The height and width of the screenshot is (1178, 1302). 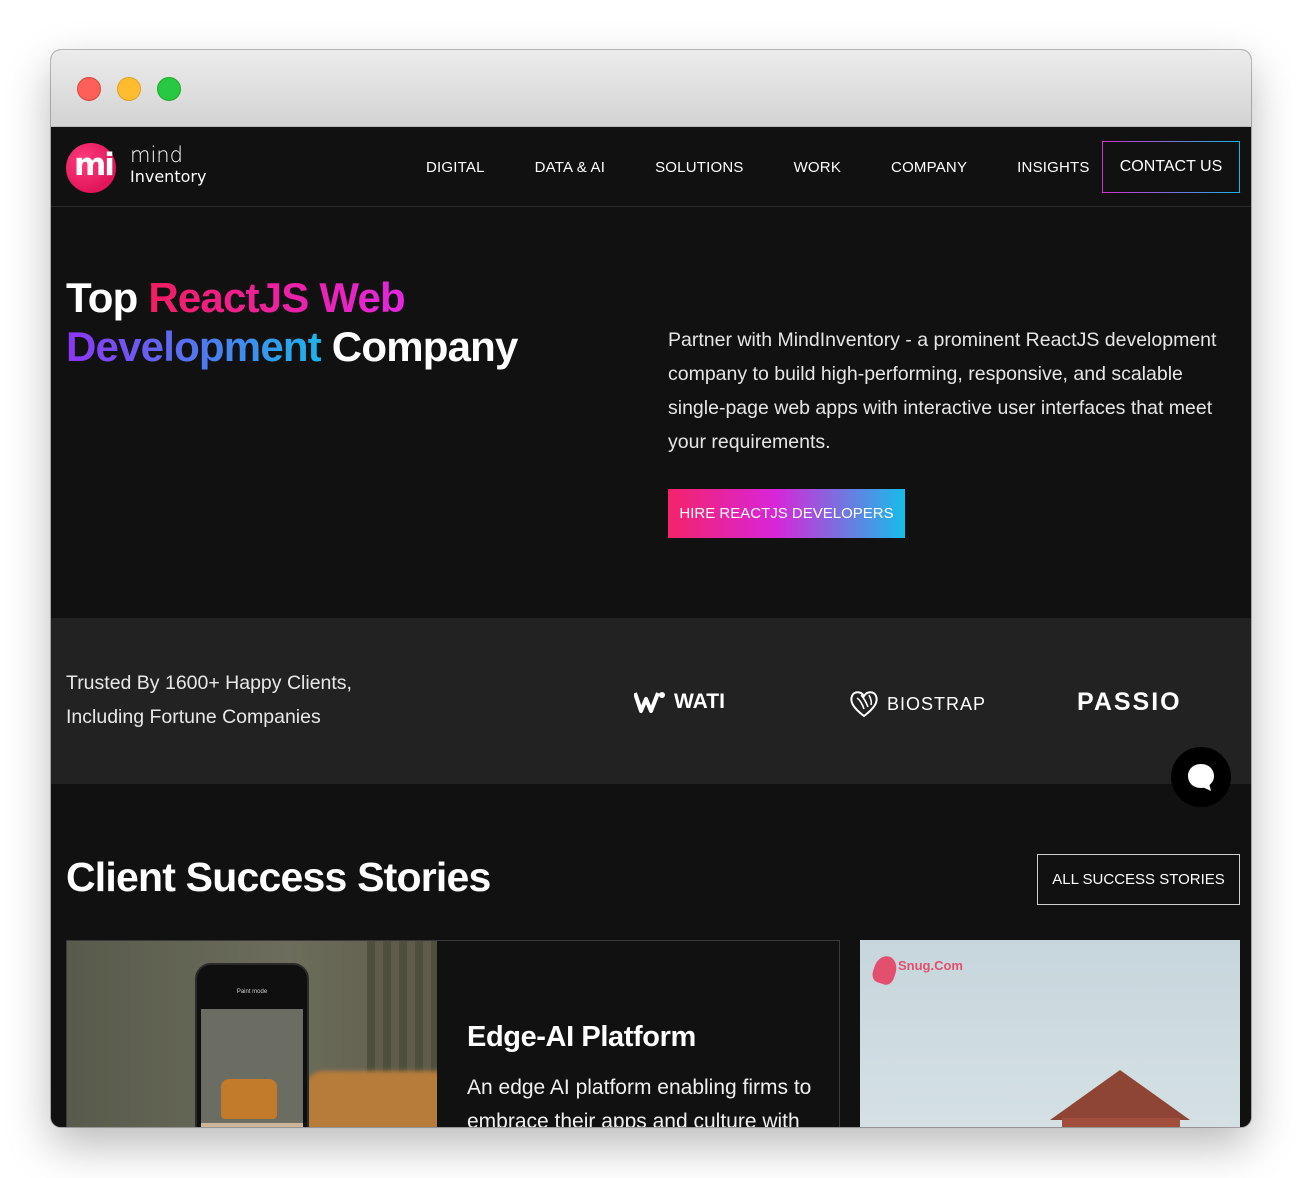 I want to click on nav-item-data-ai: DATA & AI, so click(x=570, y=167).